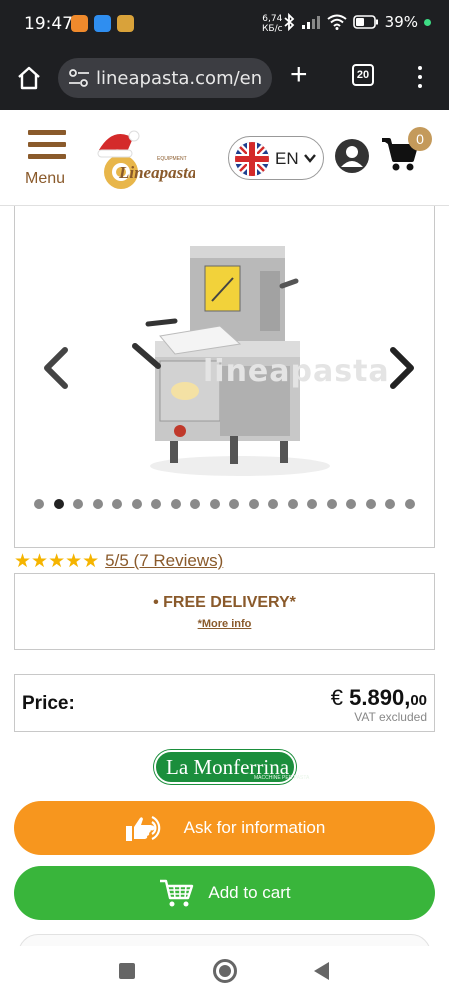  What do you see at coordinates (402, 368) in the screenshot?
I see `chevron-right-icon` at bounding box center [402, 368].